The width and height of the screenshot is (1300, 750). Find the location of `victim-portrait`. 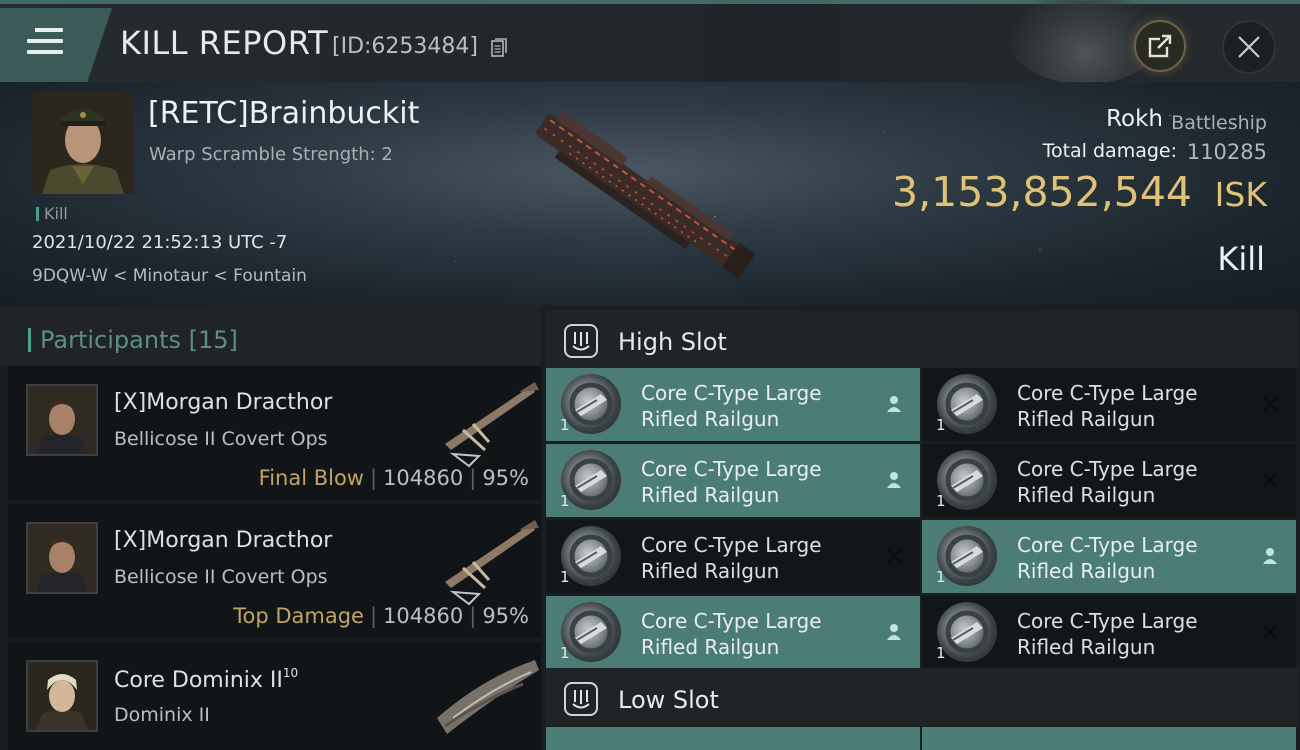

victim-portrait is located at coordinates (83, 143).